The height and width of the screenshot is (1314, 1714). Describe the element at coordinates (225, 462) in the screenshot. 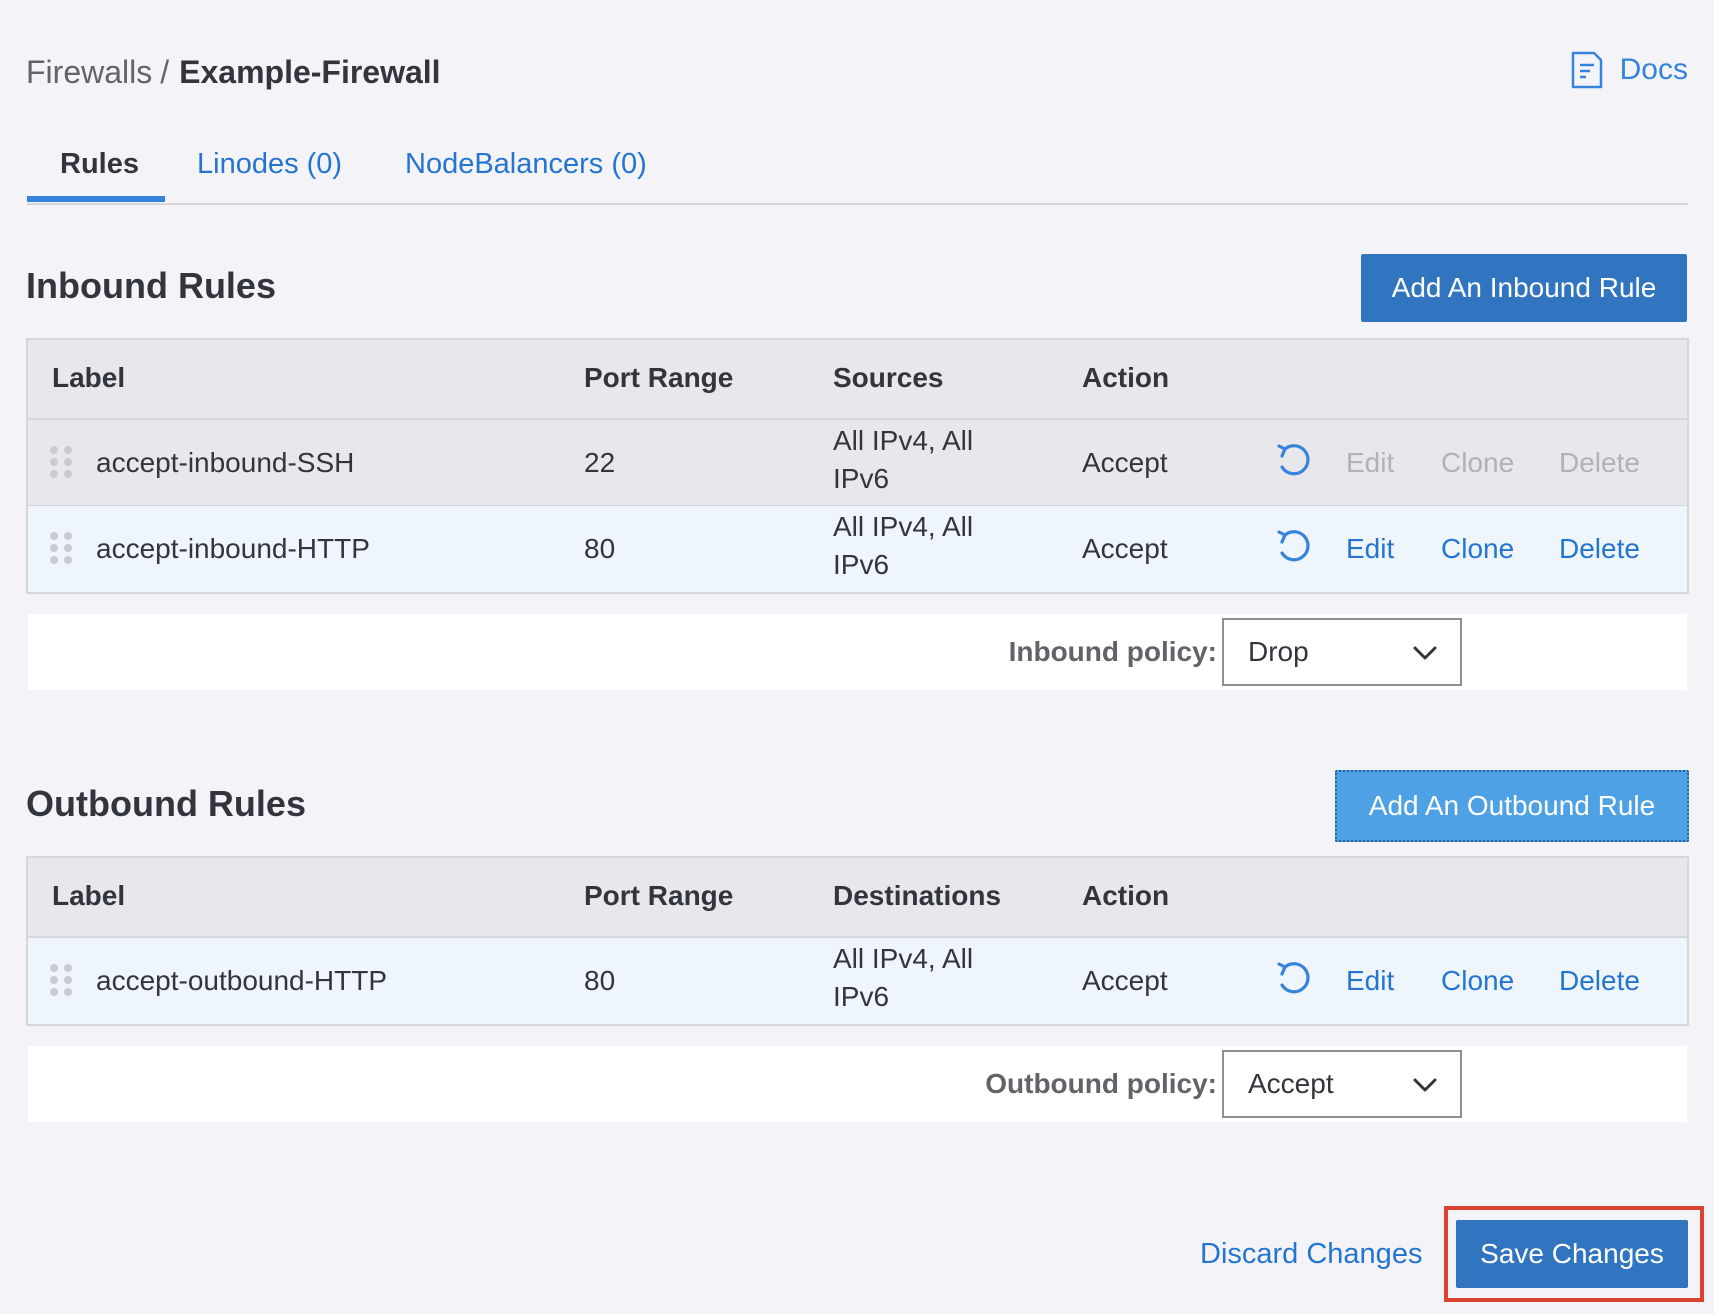

I see `rule-label: accept-inbound-SSH` at that location.